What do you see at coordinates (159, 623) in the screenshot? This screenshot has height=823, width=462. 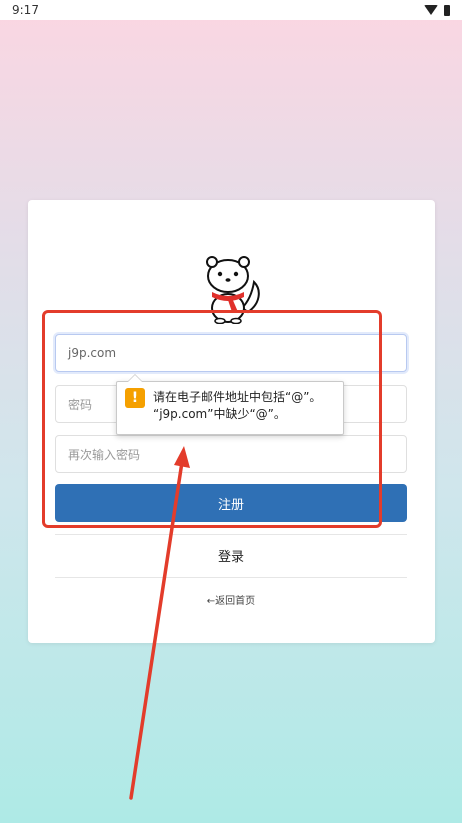 I see `annotation-arrow` at bounding box center [159, 623].